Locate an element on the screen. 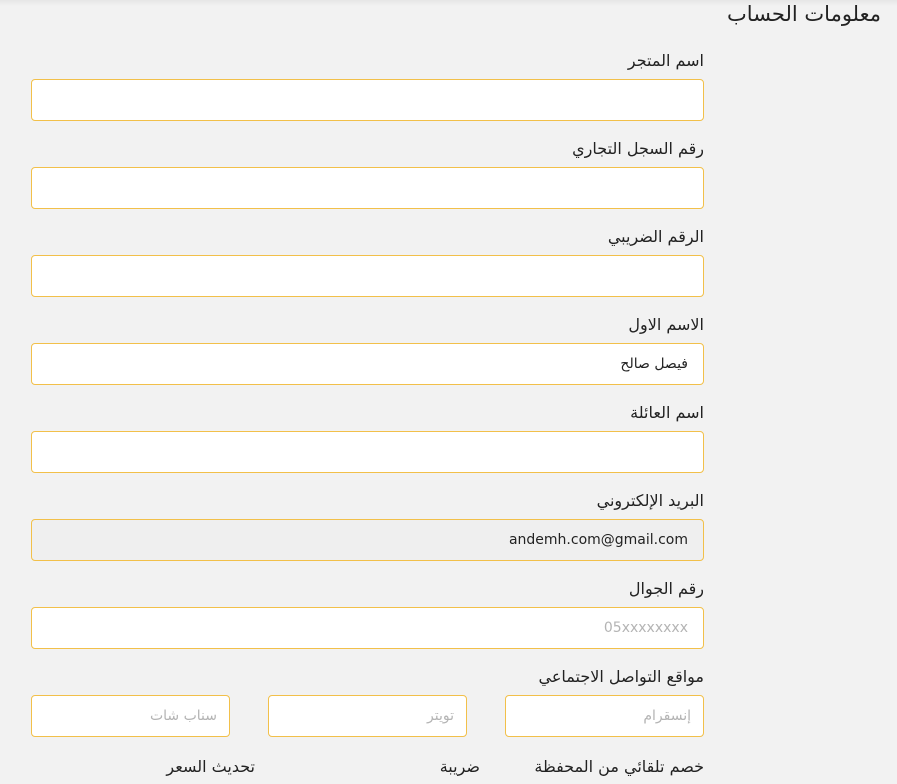  instagram-input is located at coordinates (604, 716).